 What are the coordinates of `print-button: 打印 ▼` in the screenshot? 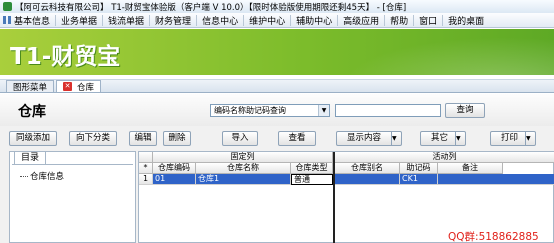 It's located at (513, 138).